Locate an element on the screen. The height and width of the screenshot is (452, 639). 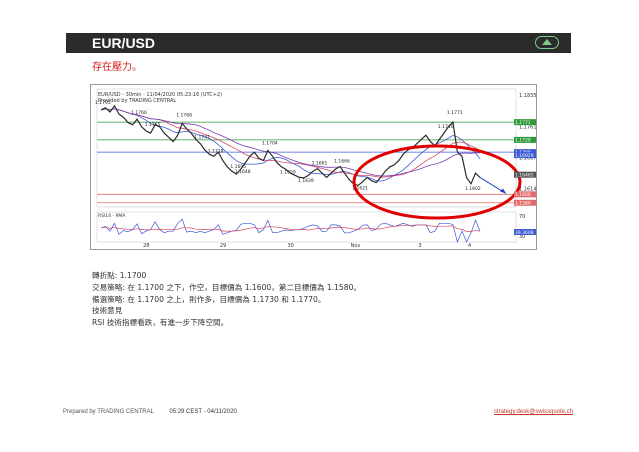
x-tick-label: 3 is located at coordinates (419, 246).